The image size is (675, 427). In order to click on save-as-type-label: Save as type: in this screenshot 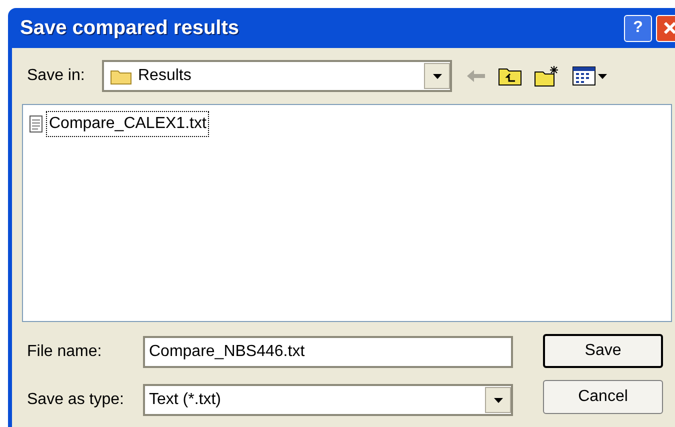, I will do `click(75, 400)`.